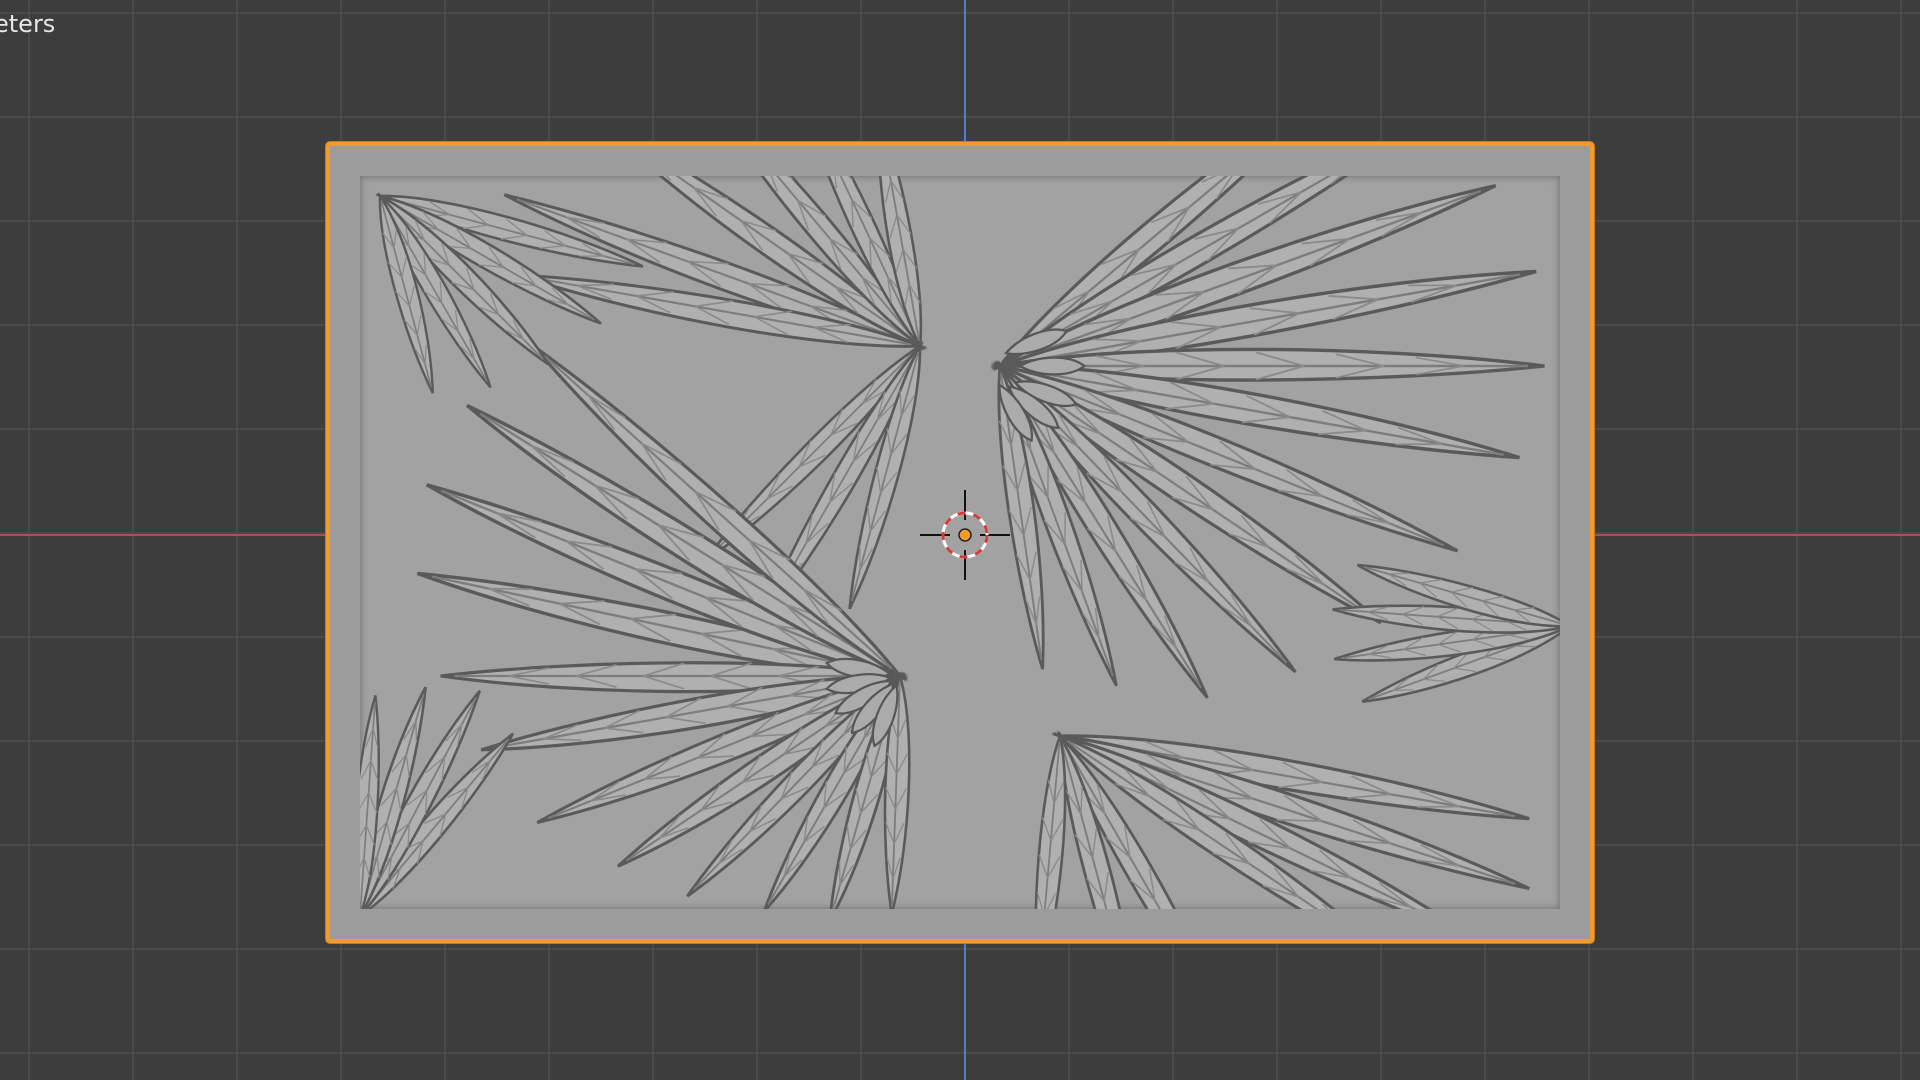 Image resolution: width=1920 pixels, height=1080 pixels. I want to click on origin-dot-icon, so click(965, 535).